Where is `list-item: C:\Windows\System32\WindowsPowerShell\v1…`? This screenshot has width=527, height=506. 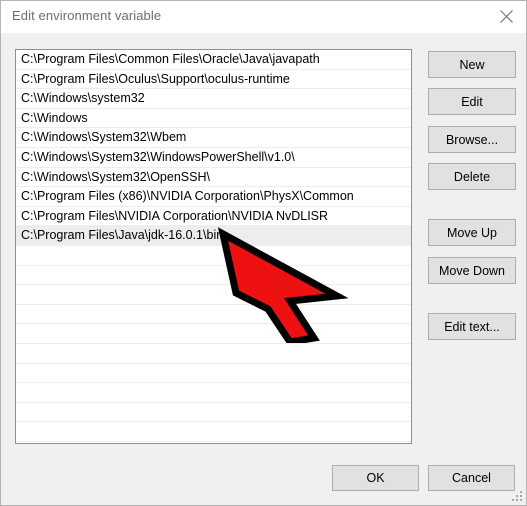 list-item: C:\Windows\System32\WindowsPowerShell\v1… is located at coordinates (213, 158).